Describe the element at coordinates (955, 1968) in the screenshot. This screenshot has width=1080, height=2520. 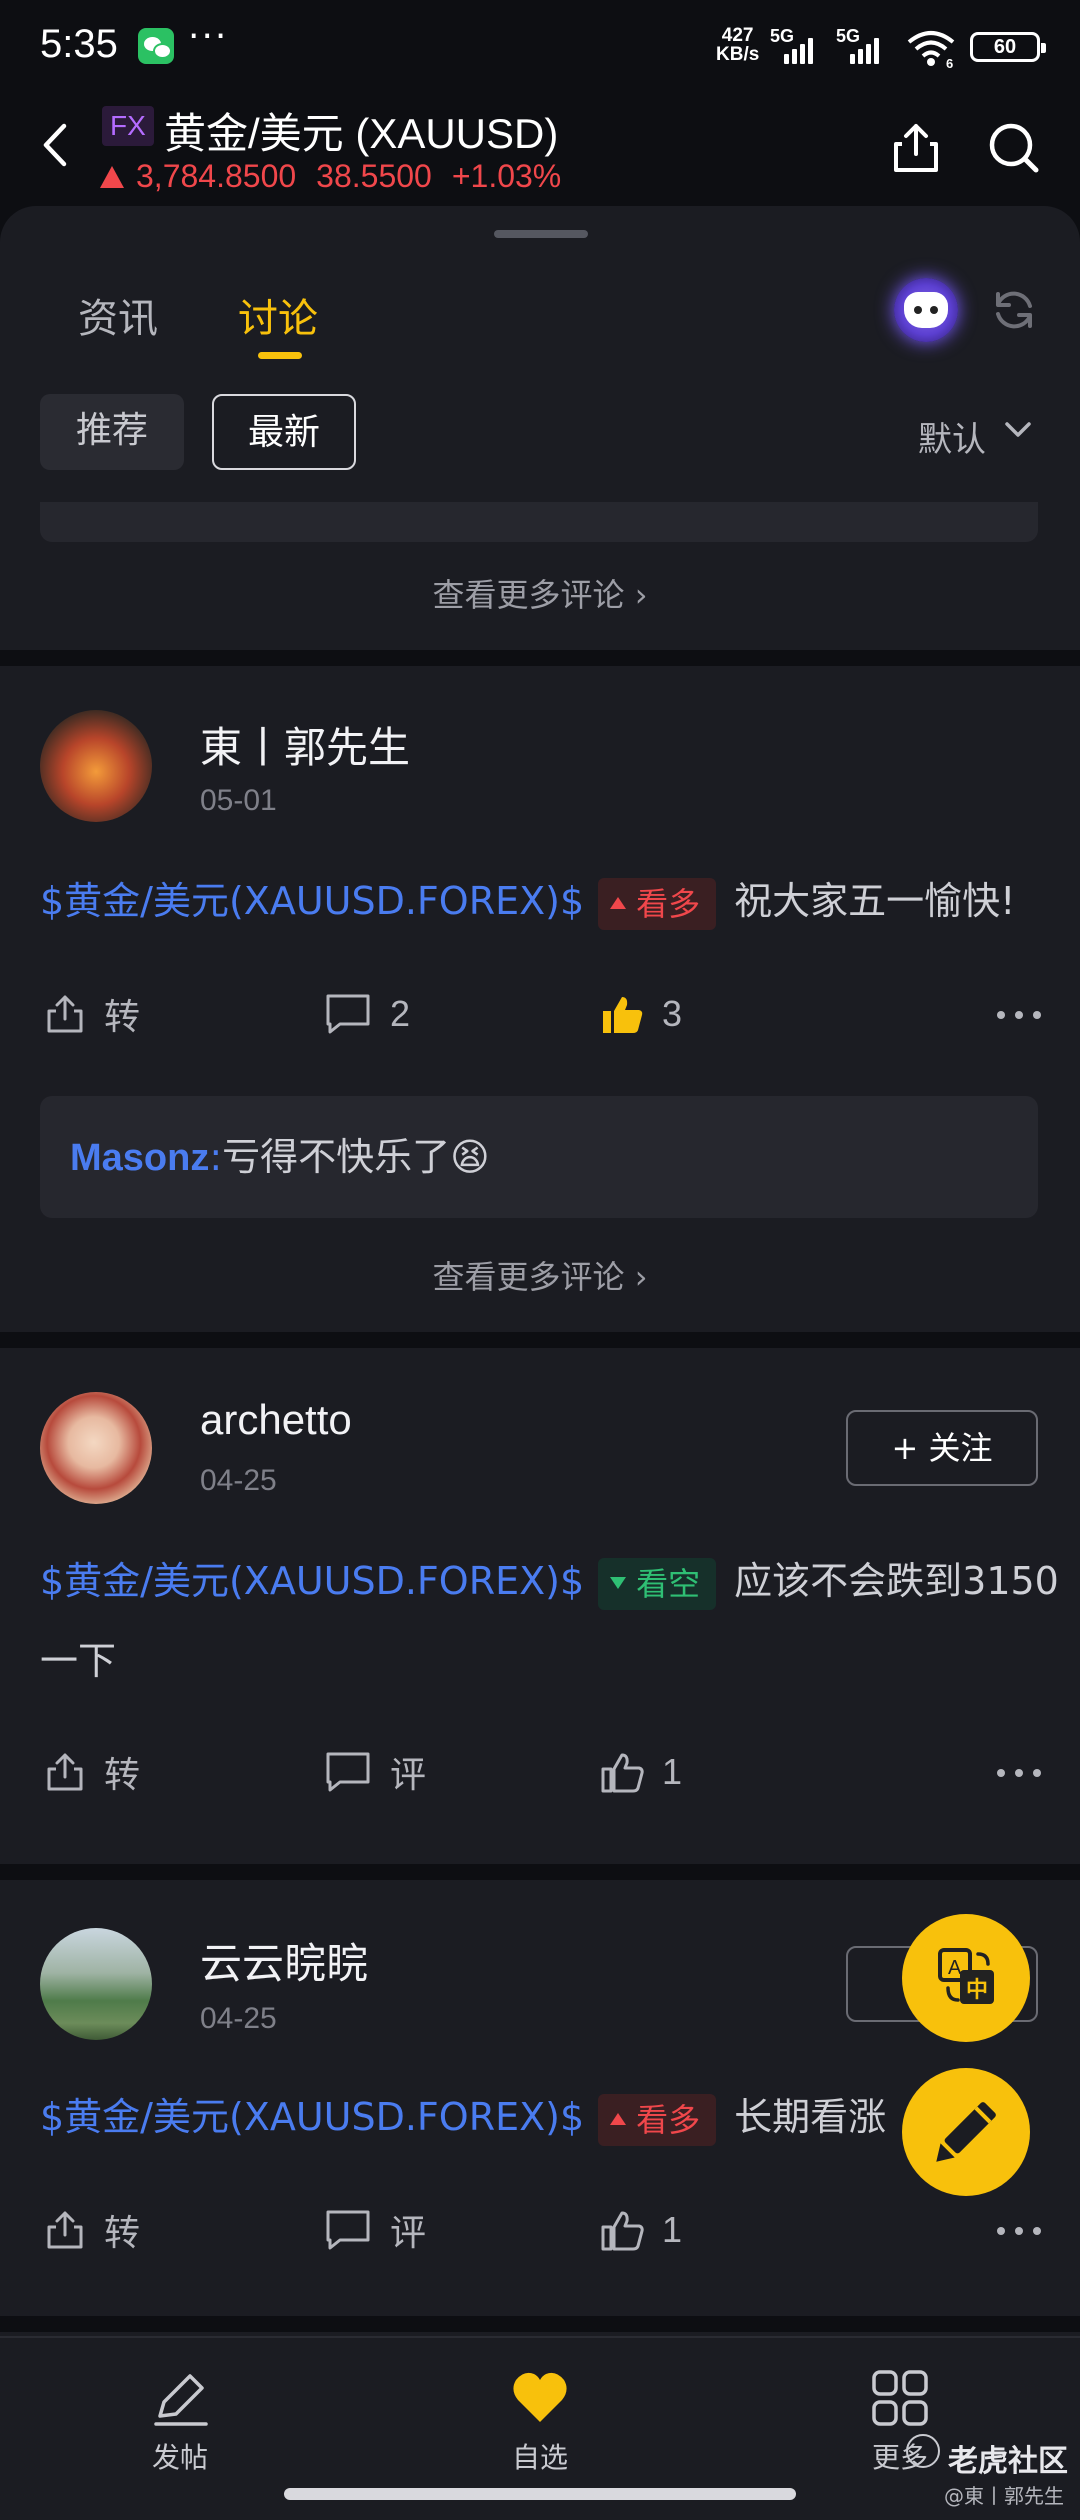
I see `svg-text: A` at that location.